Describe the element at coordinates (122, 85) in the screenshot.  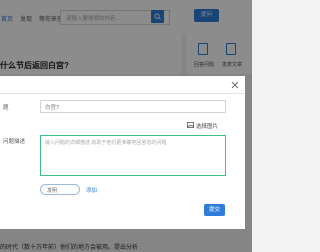
I see `dialog-header` at that location.